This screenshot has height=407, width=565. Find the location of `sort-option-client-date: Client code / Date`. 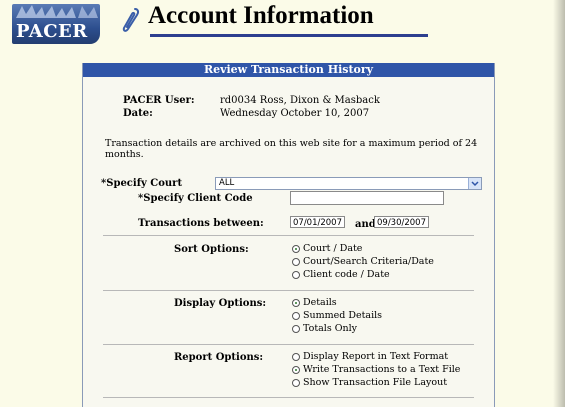

sort-option-client-date: Client code / Date is located at coordinates (341, 274).